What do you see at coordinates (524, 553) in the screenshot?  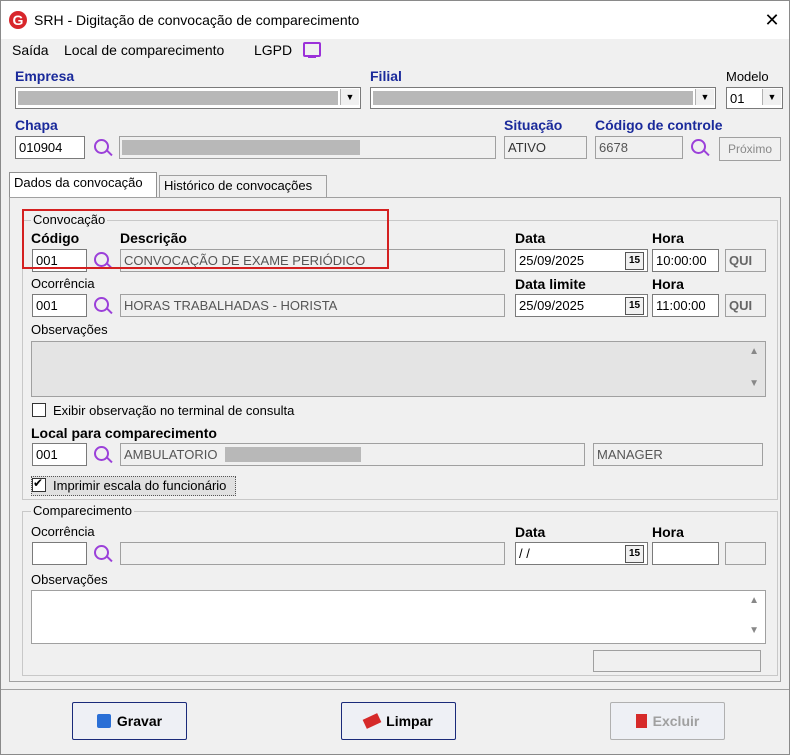 I see `comp-data-value: / /` at bounding box center [524, 553].